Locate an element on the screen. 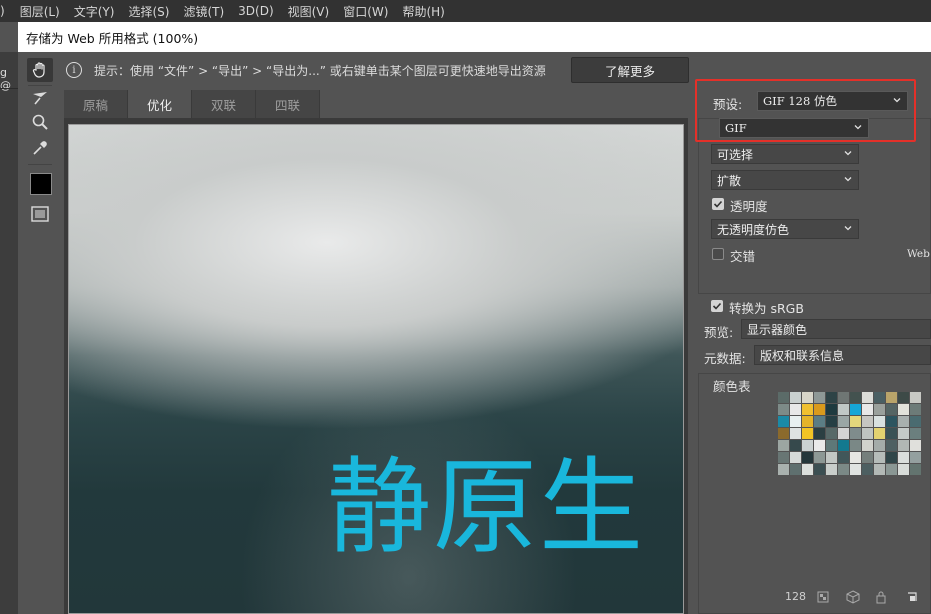 Image resolution: width=931 pixels, height=614 pixels. menu-item: ) is located at coordinates (6, 11).